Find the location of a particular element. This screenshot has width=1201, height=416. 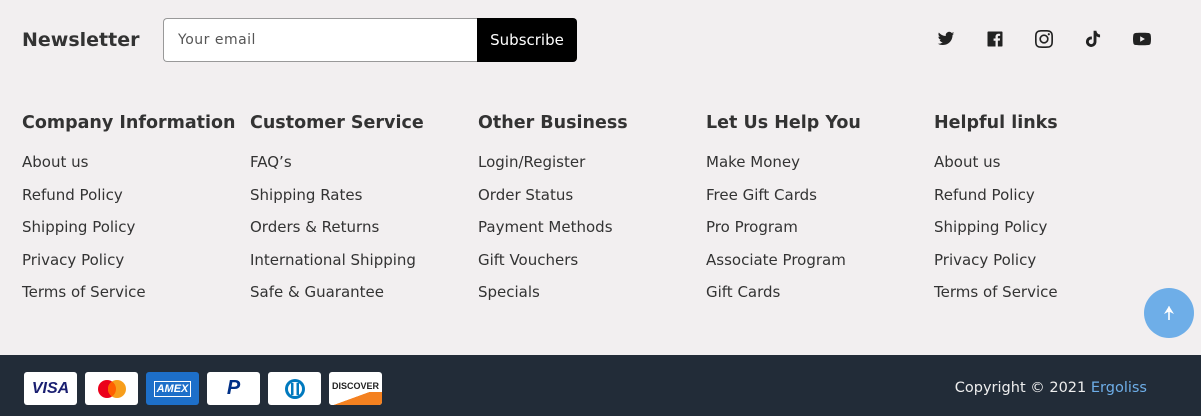

footer-link-gift-vouchers: Gift Vouchers is located at coordinates (592, 260).